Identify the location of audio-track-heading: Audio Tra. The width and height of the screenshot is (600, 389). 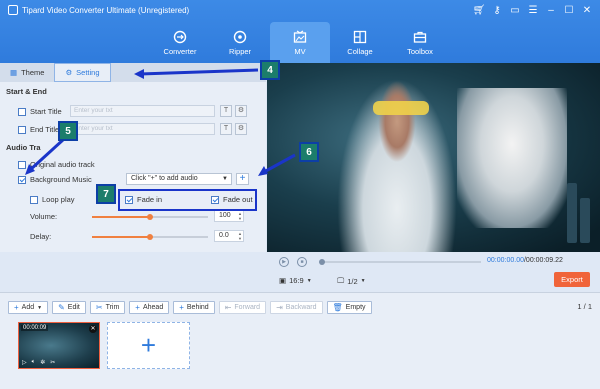
(23, 147).